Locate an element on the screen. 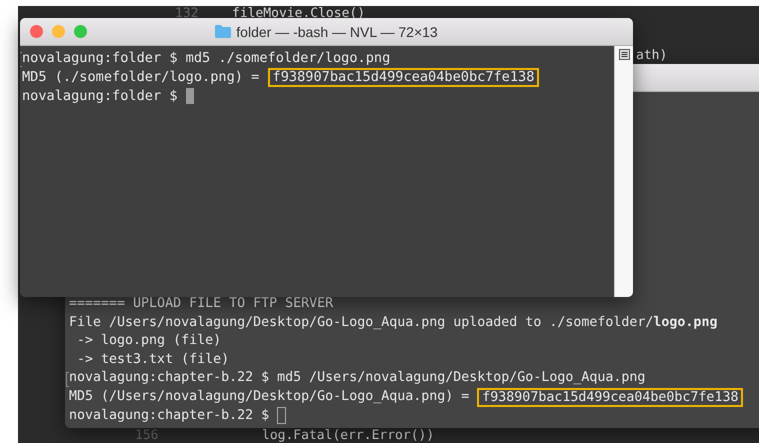 The height and width of the screenshot is (443, 759). terminal-line: MD5 (/Users/novalagung/Desktop/Go-Logo_Aqua.png) = is located at coordinates (269, 397).